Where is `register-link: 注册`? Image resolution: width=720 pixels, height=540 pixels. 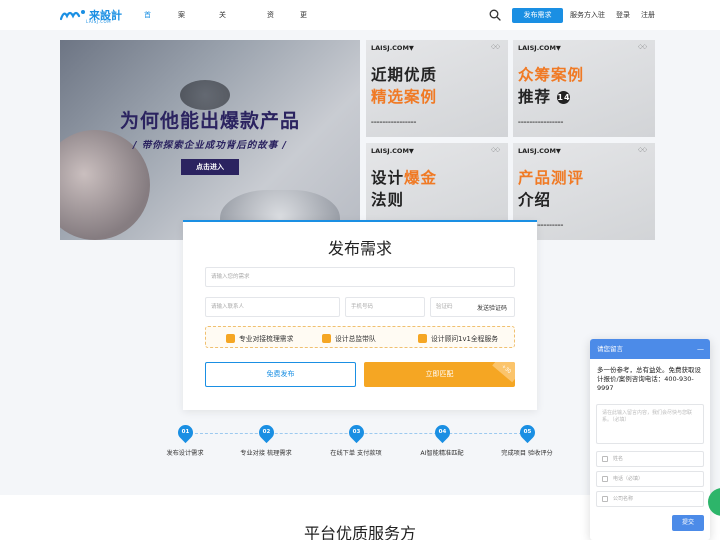
register-link: 注册 is located at coordinates (648, 15).